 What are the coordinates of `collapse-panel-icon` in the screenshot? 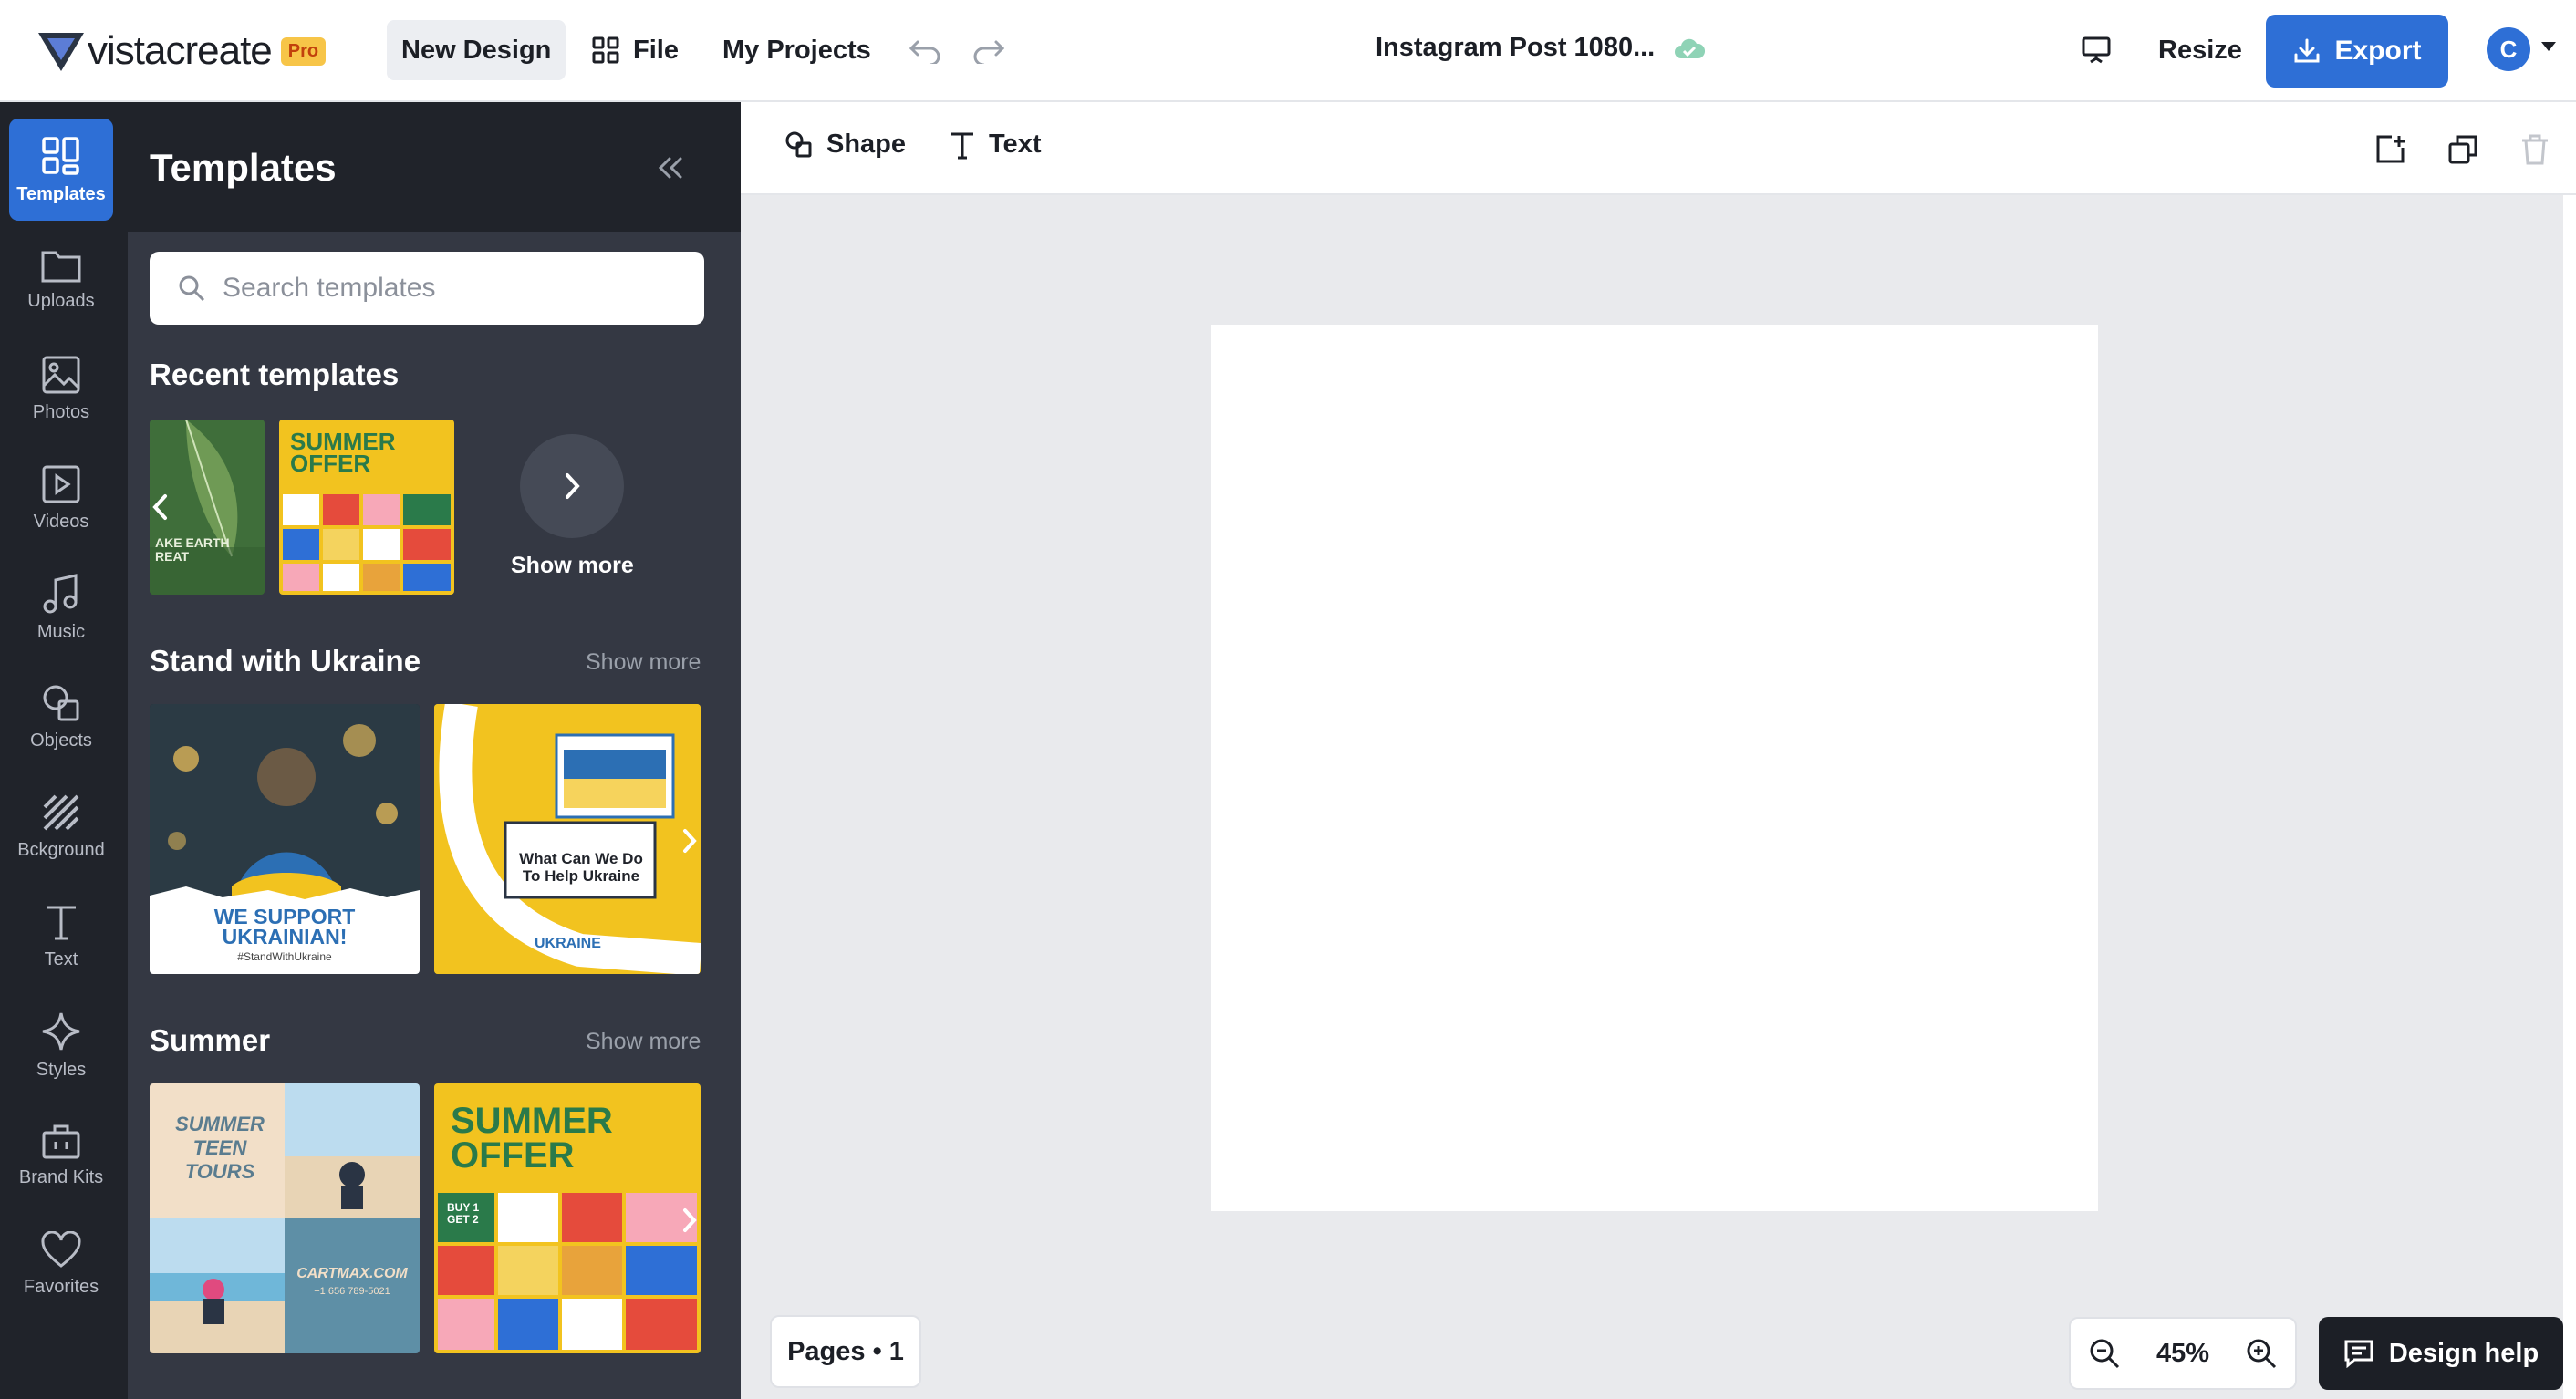 It's located at (671, 168).